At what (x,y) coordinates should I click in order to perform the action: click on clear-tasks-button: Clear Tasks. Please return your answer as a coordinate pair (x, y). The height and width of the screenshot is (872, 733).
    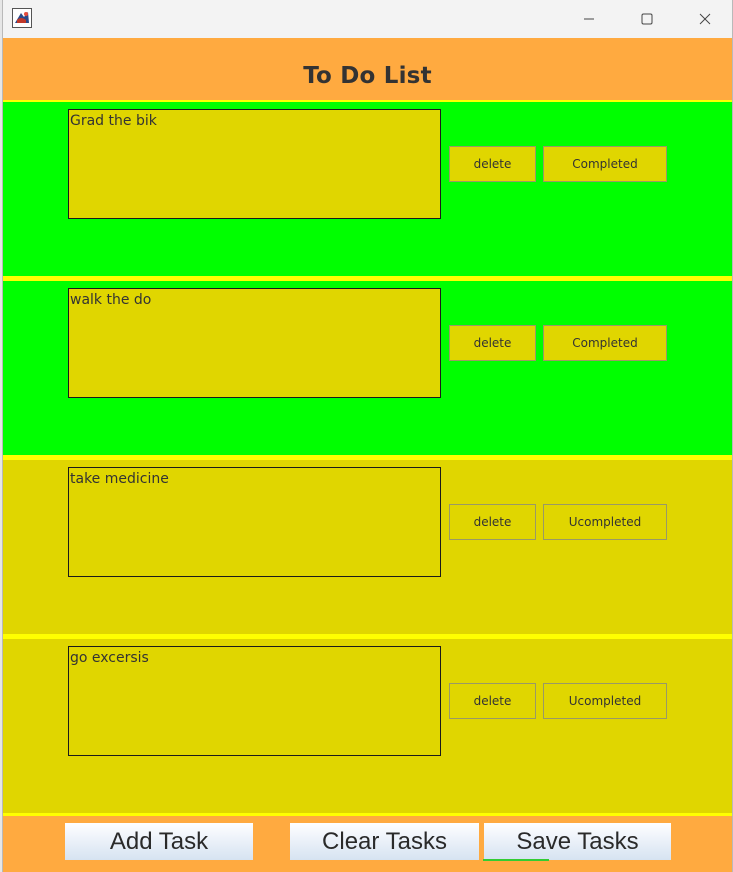
    Looking at the image, I should click on (384, 841).